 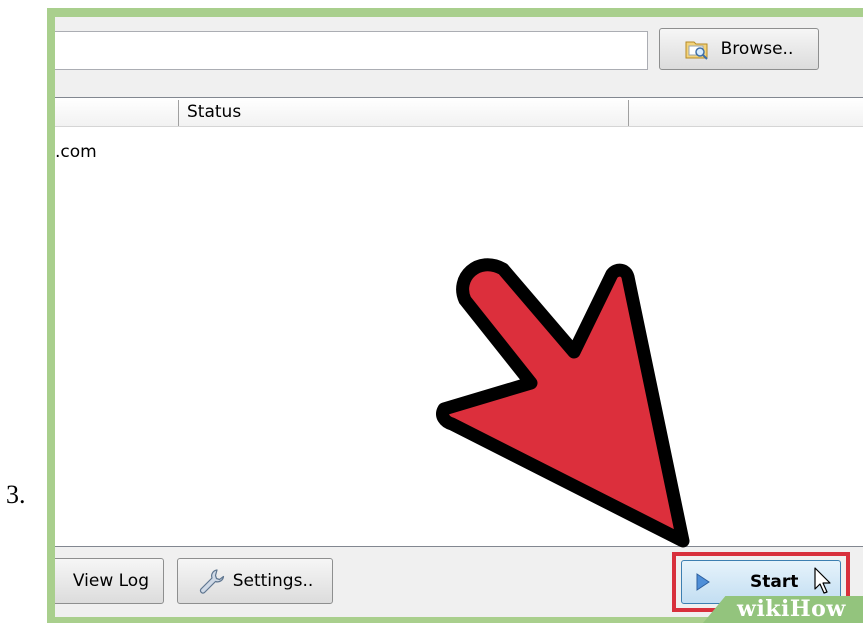 I want to click on browse-button-label: Browse.., so click(x=757, y=49).